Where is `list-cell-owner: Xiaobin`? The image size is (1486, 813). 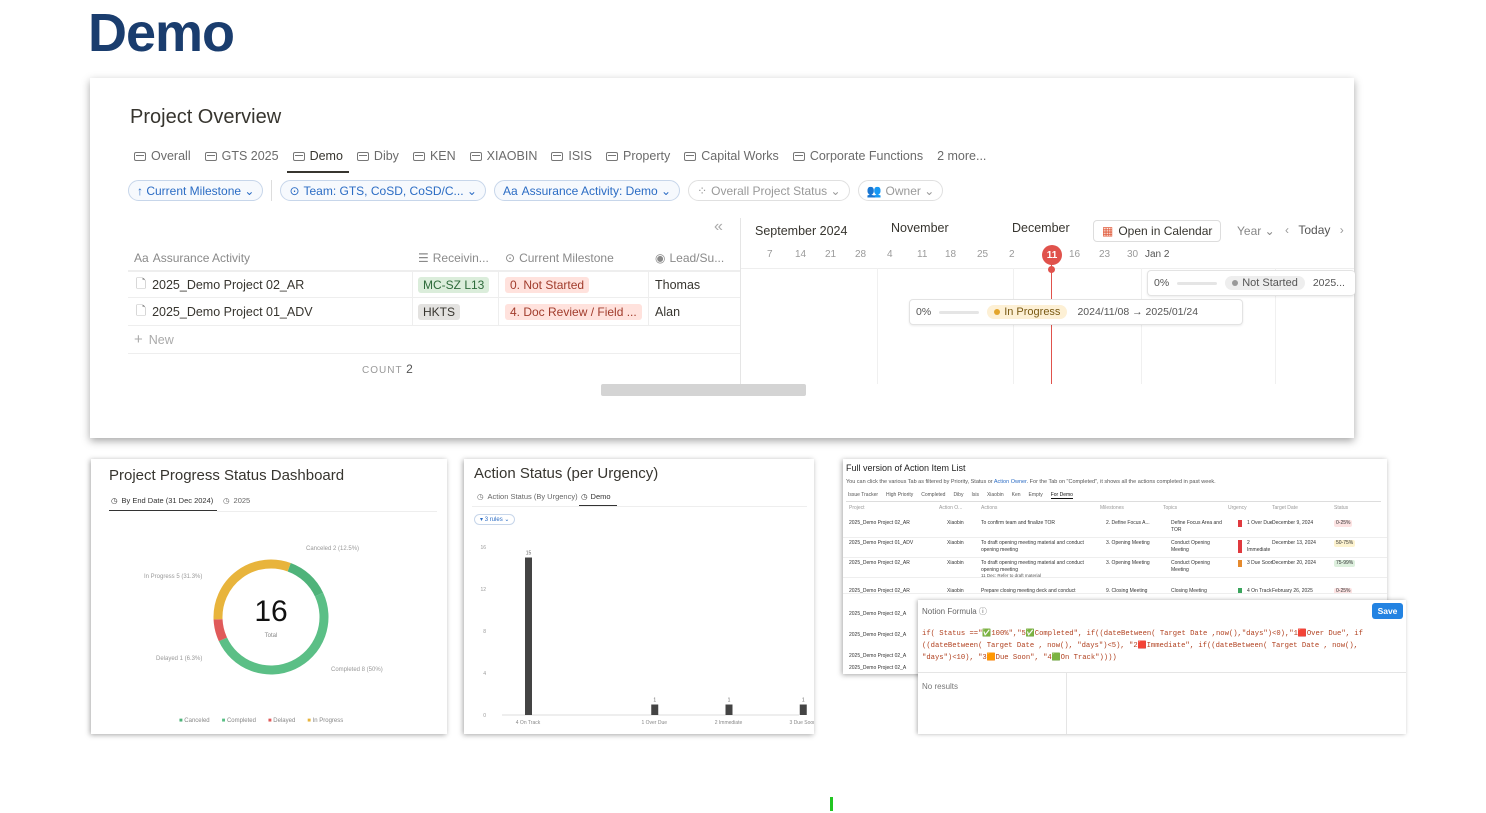 list-cell-owner: Xiaobin is located at coordinates (955, 523).